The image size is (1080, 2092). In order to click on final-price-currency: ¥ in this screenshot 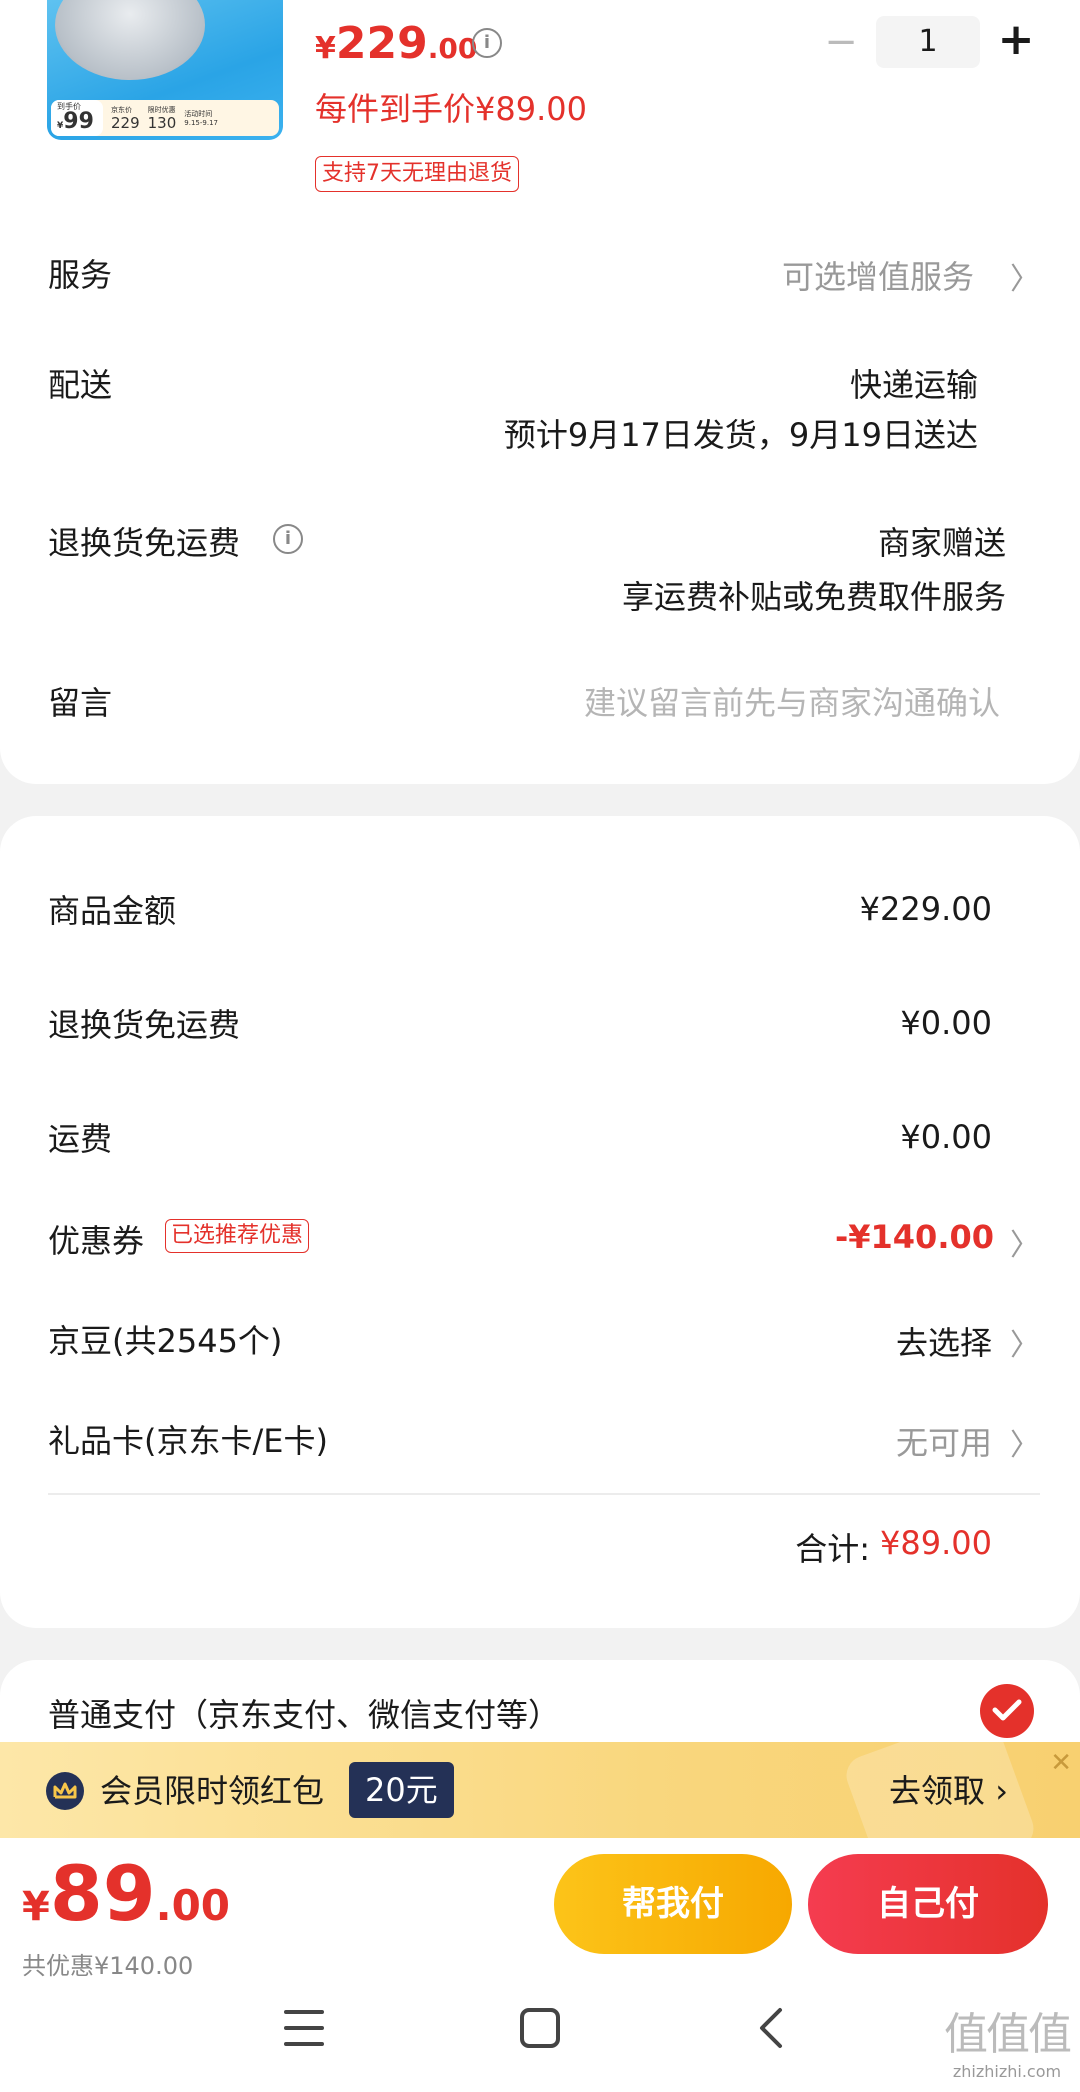, I will do `click(36, 1907)`.